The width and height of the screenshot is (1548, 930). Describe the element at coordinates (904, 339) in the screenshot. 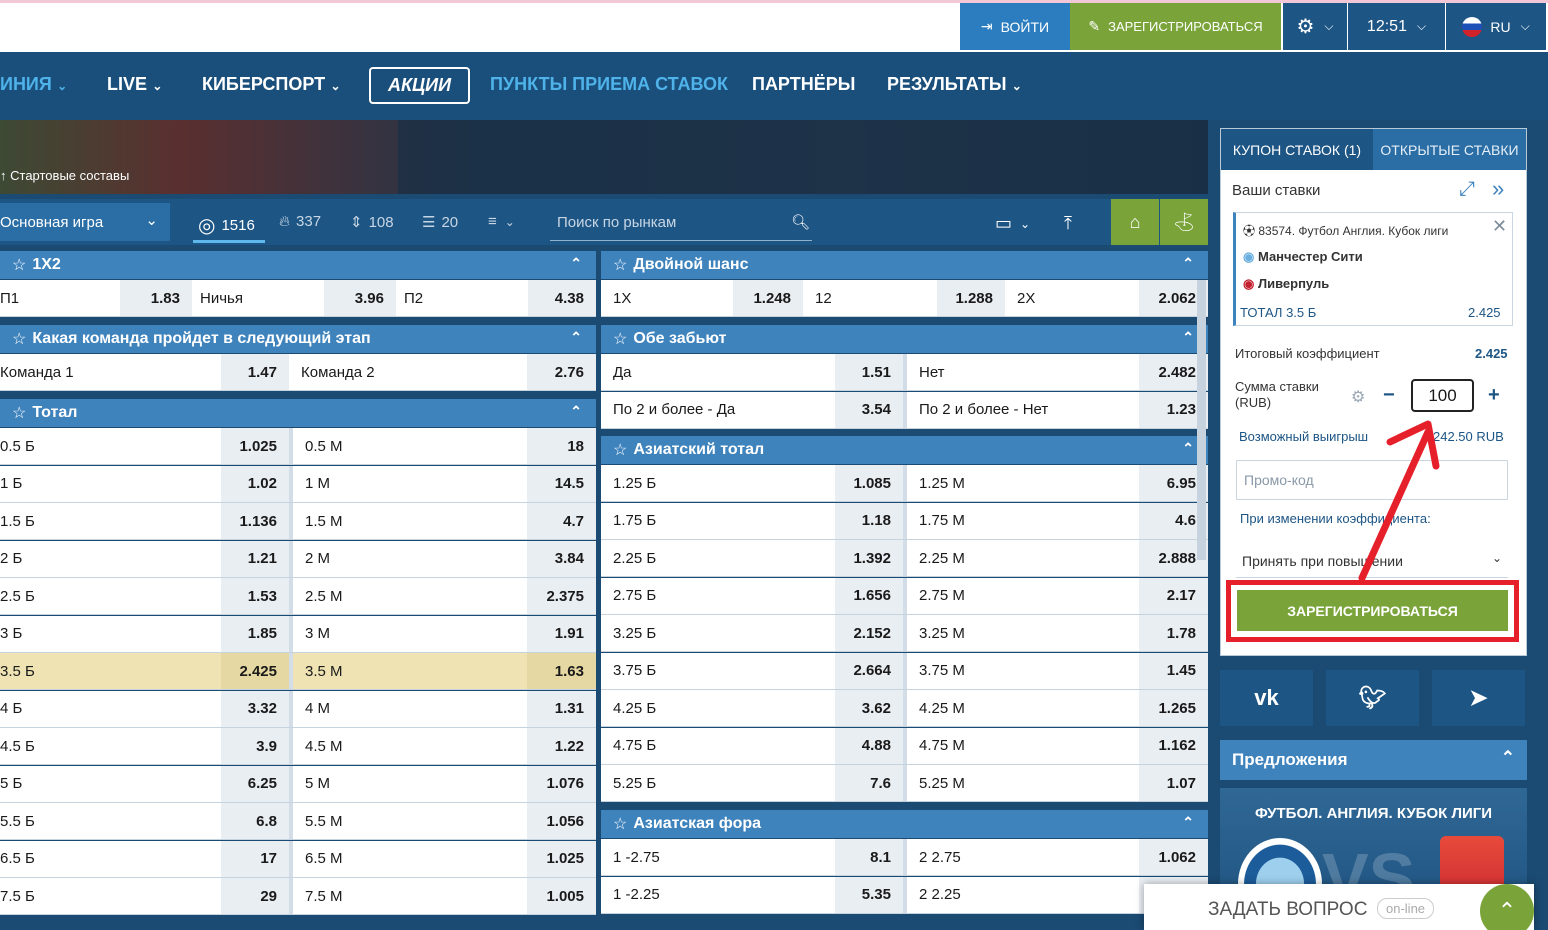

I see `market-both-score-header: ☆ Обе забьют ⌃` at that location.